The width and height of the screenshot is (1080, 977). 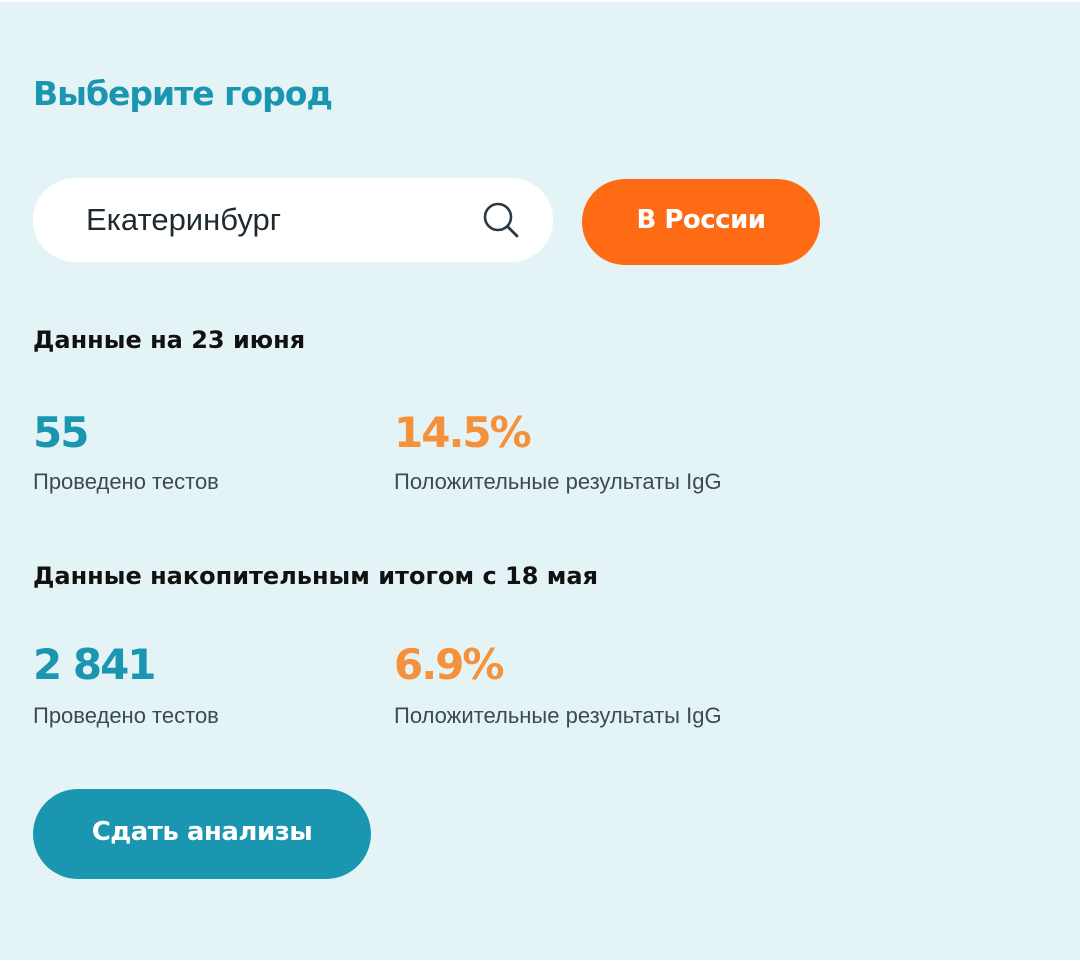 I want to click on cumulative-tests-label: Проведено тестов, so click(x=126, y=715).